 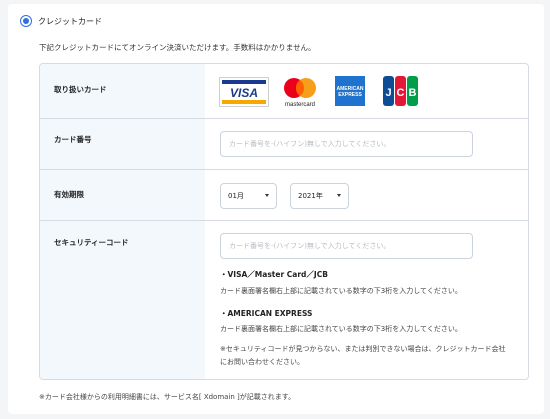 I want to click on radio-button, so click(x=26, y=21).